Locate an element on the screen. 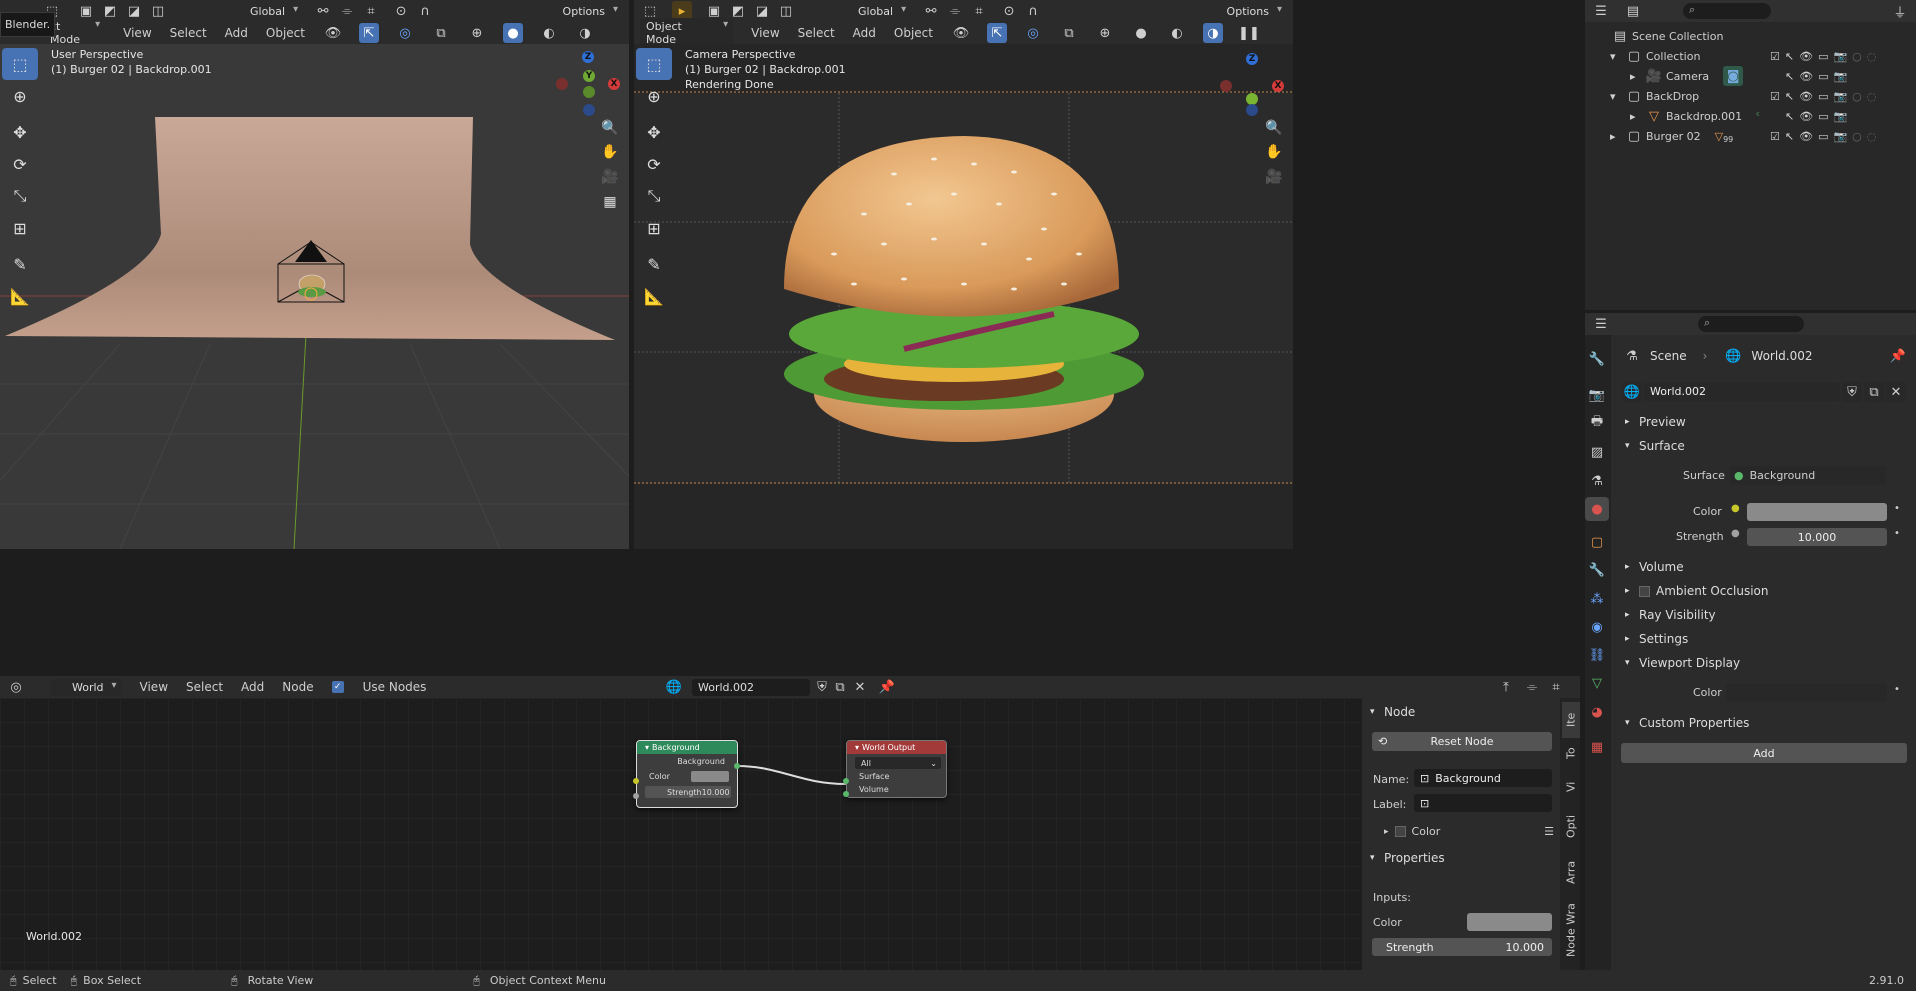 The width and height of the screenshot is (1916, 991). properties-search-input: ⌕ is located at coordinates (1751, 324).